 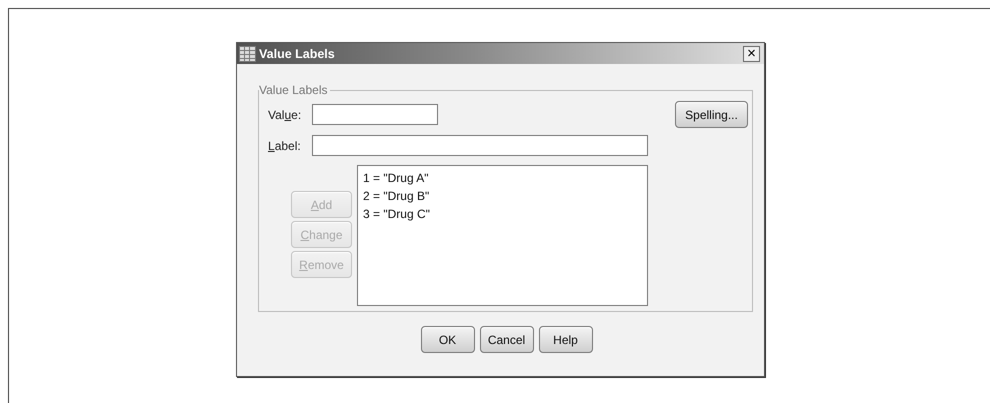 I want to click on list-item: 2 = "Drug B", so click(x=396, y=196).